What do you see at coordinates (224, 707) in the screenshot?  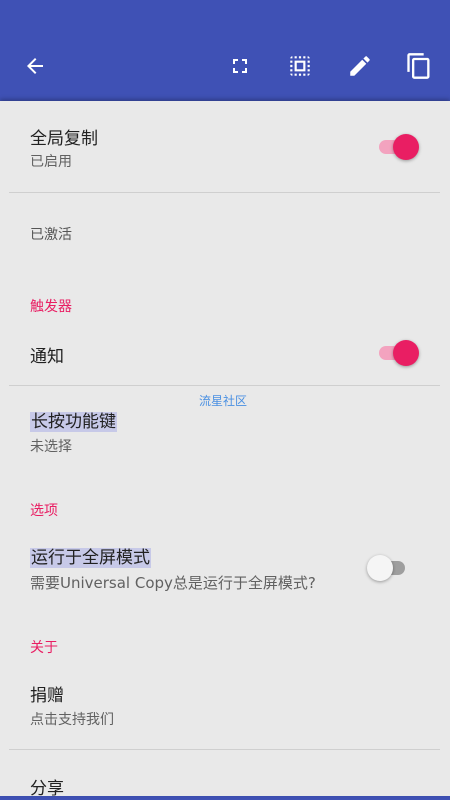 I see `setting-donate: 捐赠 点击支持我们` at bounding box center [224, 707].